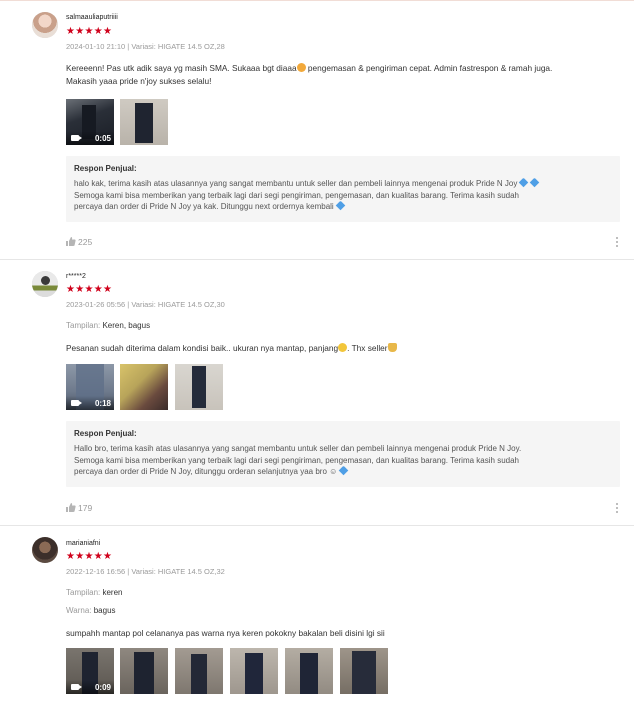  What do you see at coordinates (301, 67) in the screenshot?
I see `smiling-emoji-icon` at bounding box center [301, 67].